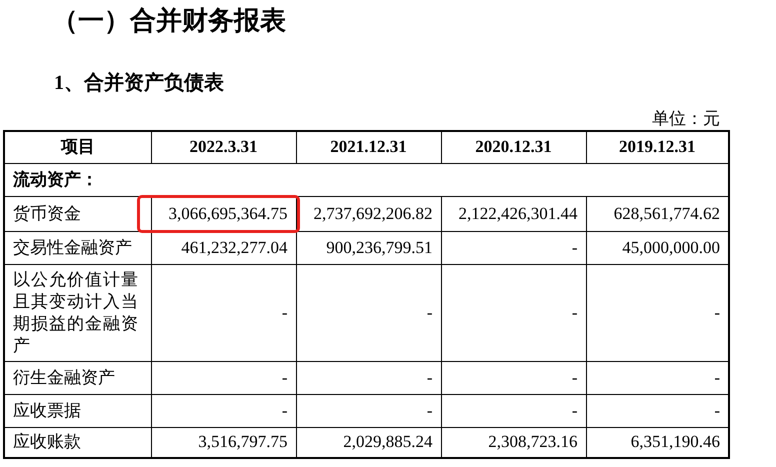 This screenshot has height=467, width=776. I want to click on table-cell: 2,737,692,206.82, so click(373, 213).